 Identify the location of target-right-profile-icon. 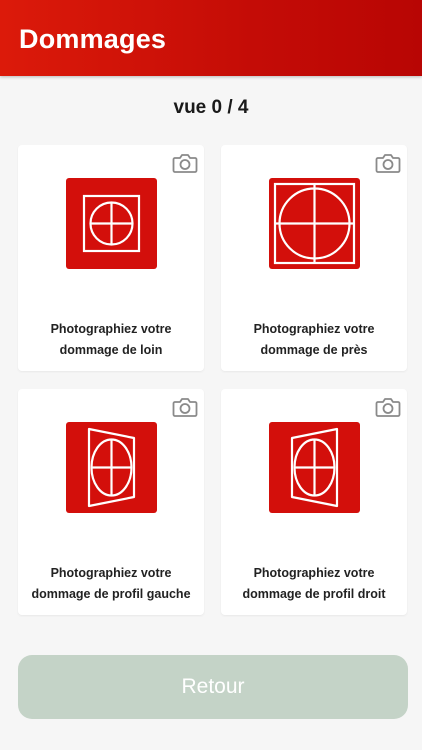
(314, 467).